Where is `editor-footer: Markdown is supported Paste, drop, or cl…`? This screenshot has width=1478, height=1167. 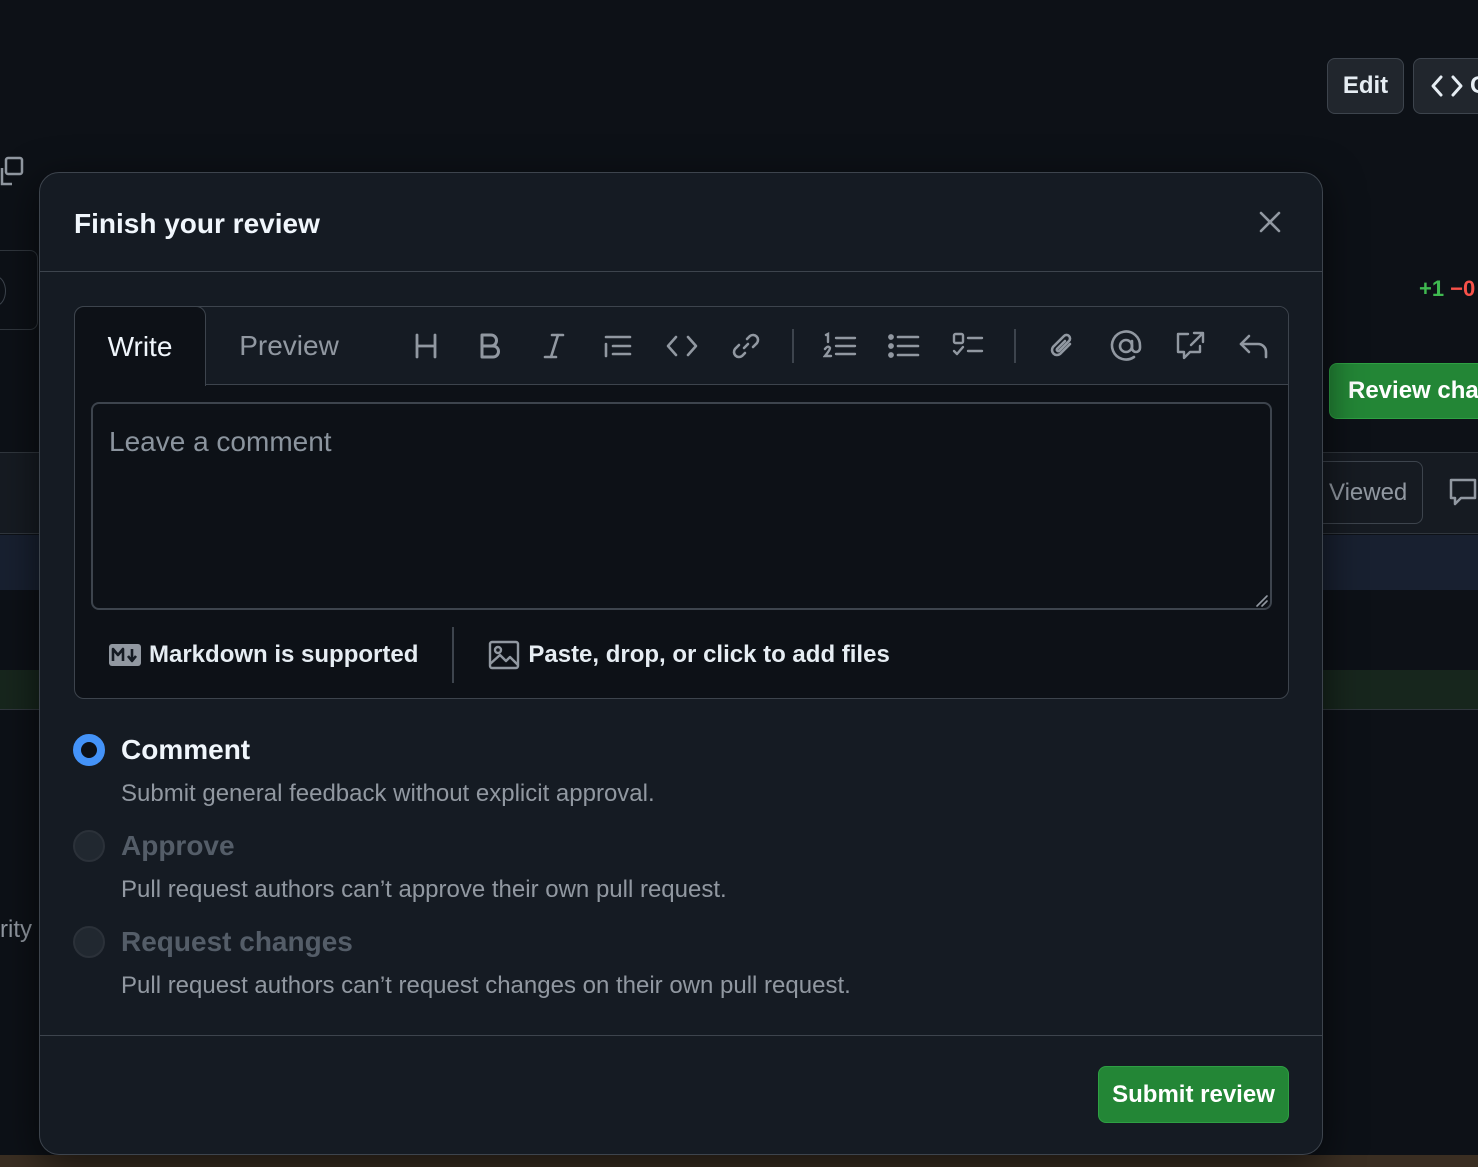
editor-footer: Markdown is supported Paste, drop, or cl… is located at coordinates (681, 655).